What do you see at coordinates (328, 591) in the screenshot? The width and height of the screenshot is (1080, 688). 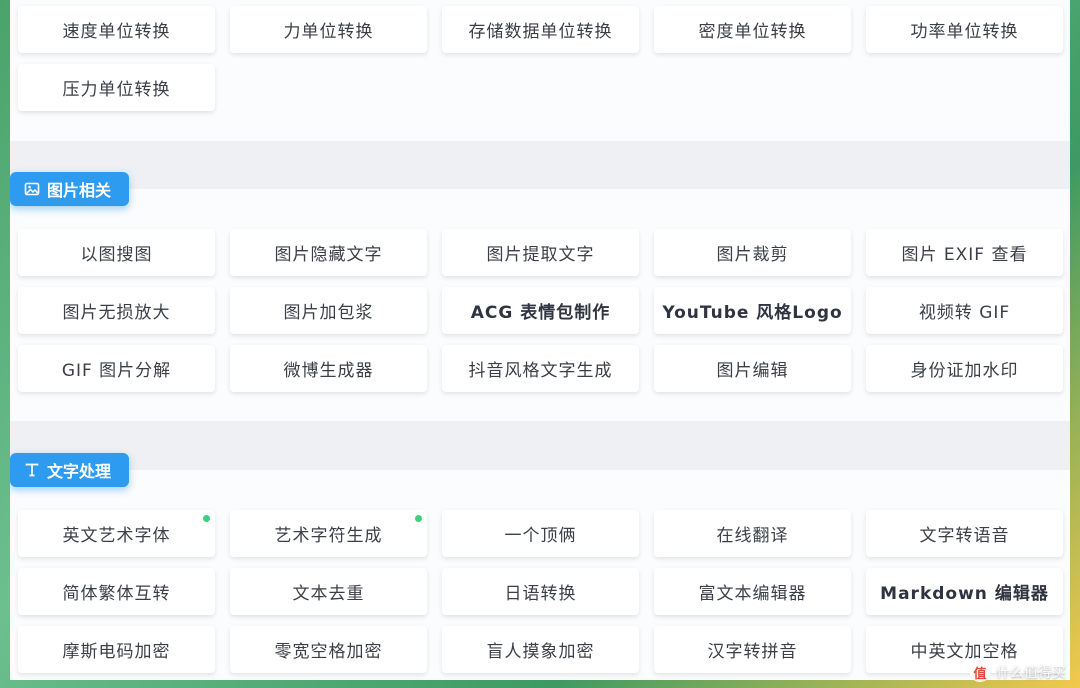 I see `tool-text-dedupe: 文本去重` at bounding box center [328, 591].